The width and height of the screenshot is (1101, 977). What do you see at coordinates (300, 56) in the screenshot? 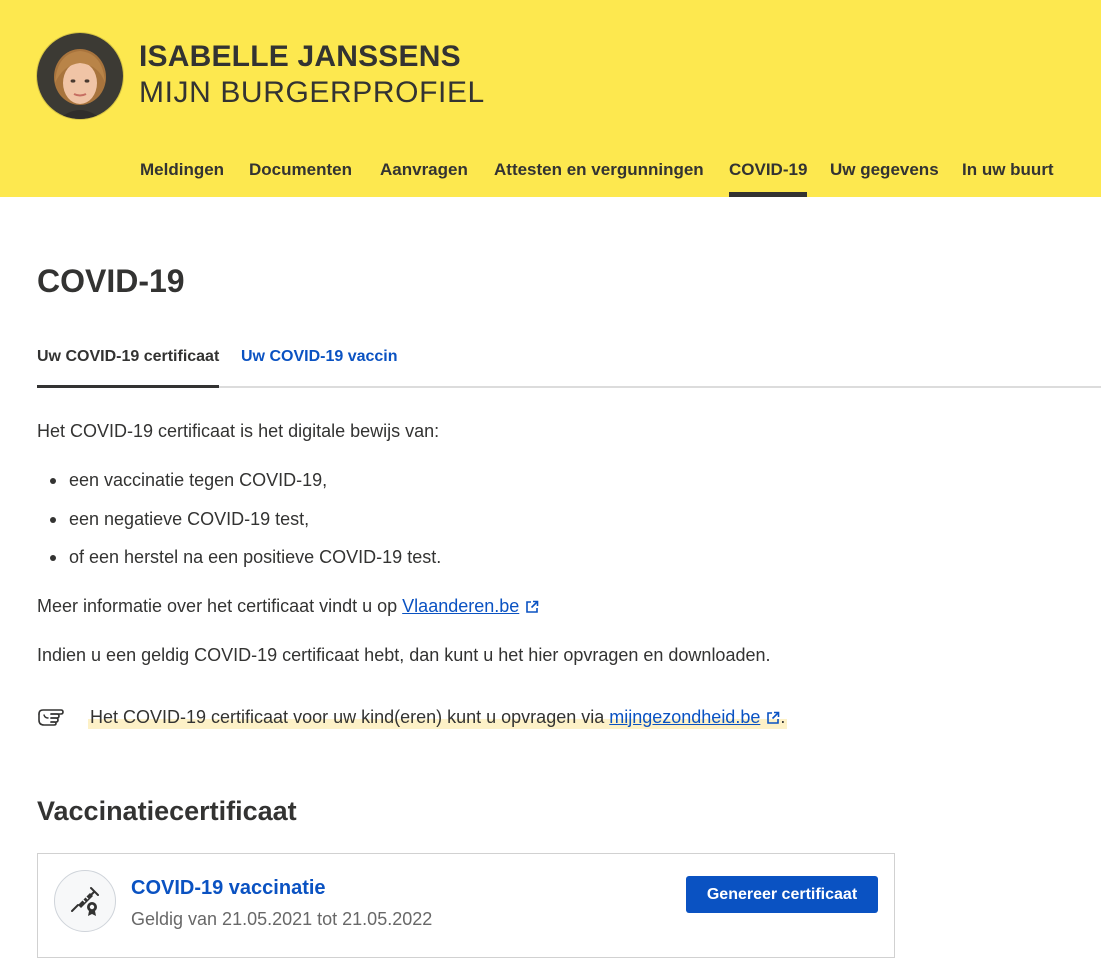
I see `user-name: ISABELLE JANSSENS` at bounding box center [300, 56].